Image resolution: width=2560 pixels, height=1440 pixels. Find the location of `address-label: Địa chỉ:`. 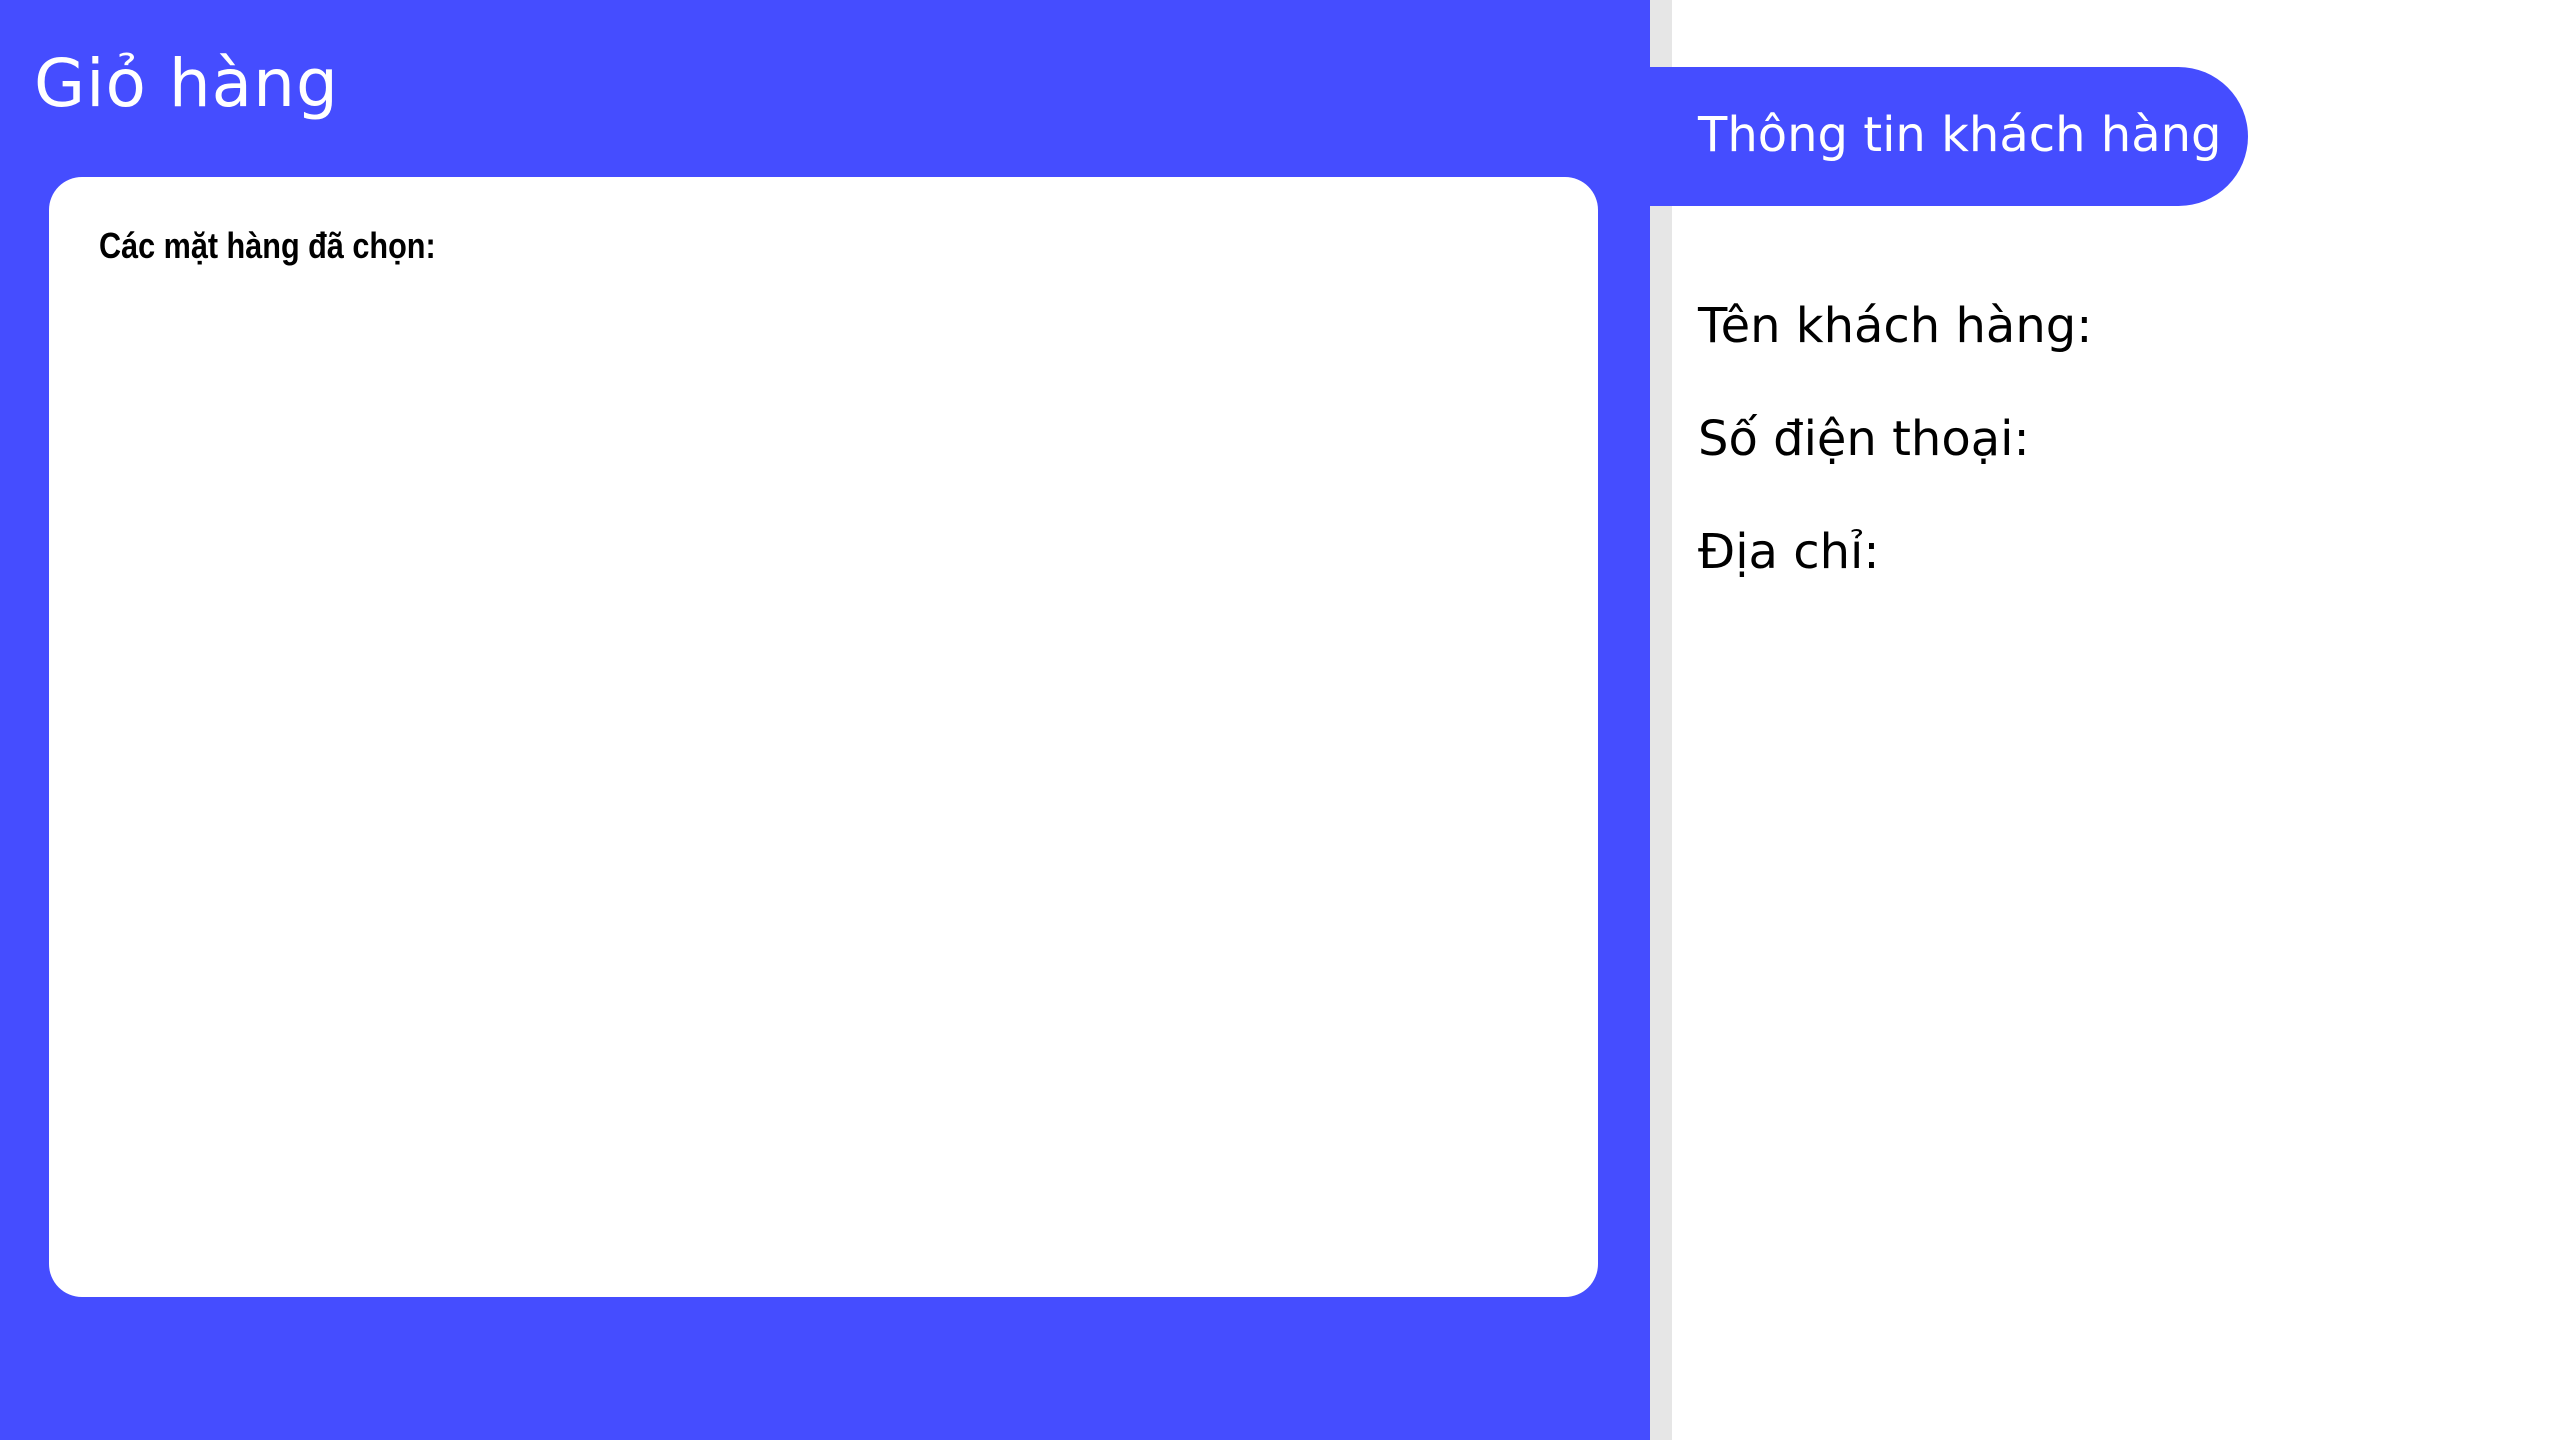

address-label: Địa chỉ: is located at coordinates (1789, 552).